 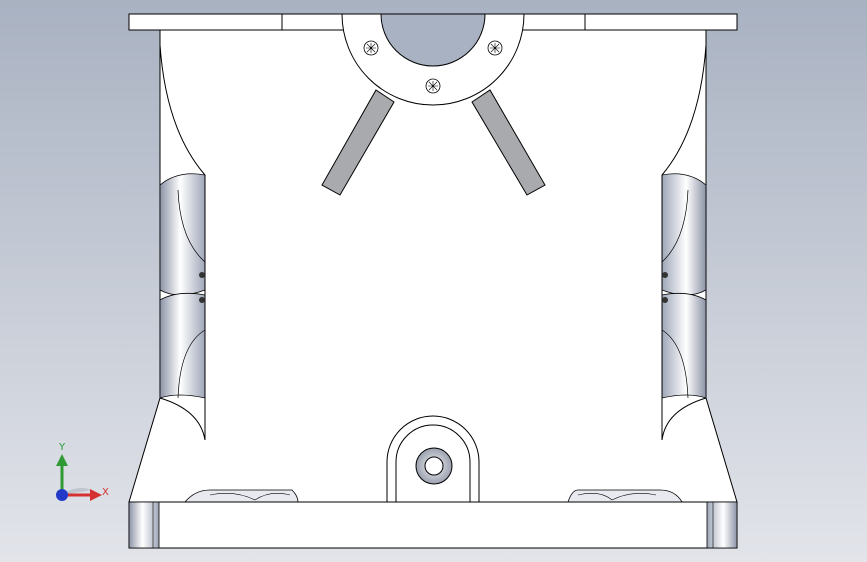 I want to click on bolt-hole-right, so click(x=495, y=48).